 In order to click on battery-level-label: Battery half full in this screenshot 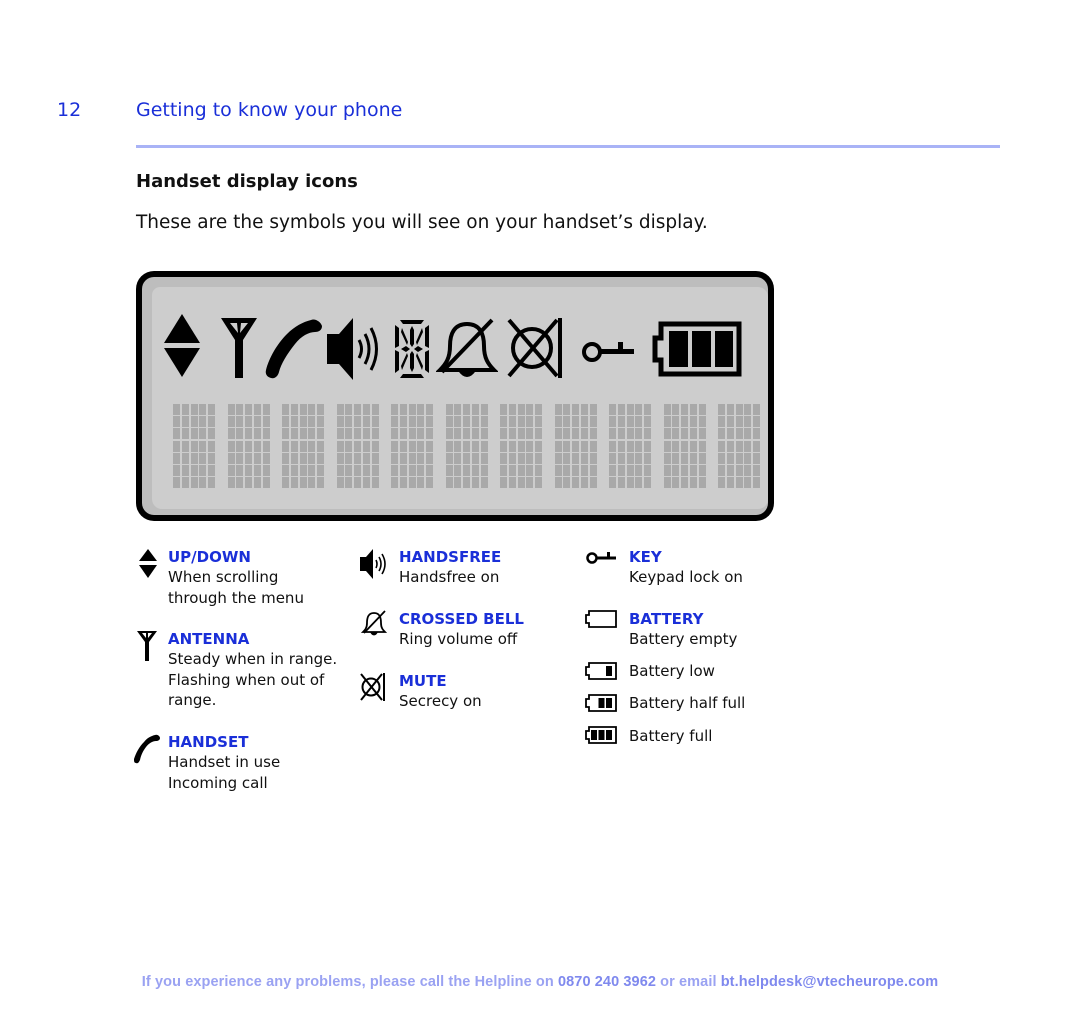, I will do `click(687, 703)`.